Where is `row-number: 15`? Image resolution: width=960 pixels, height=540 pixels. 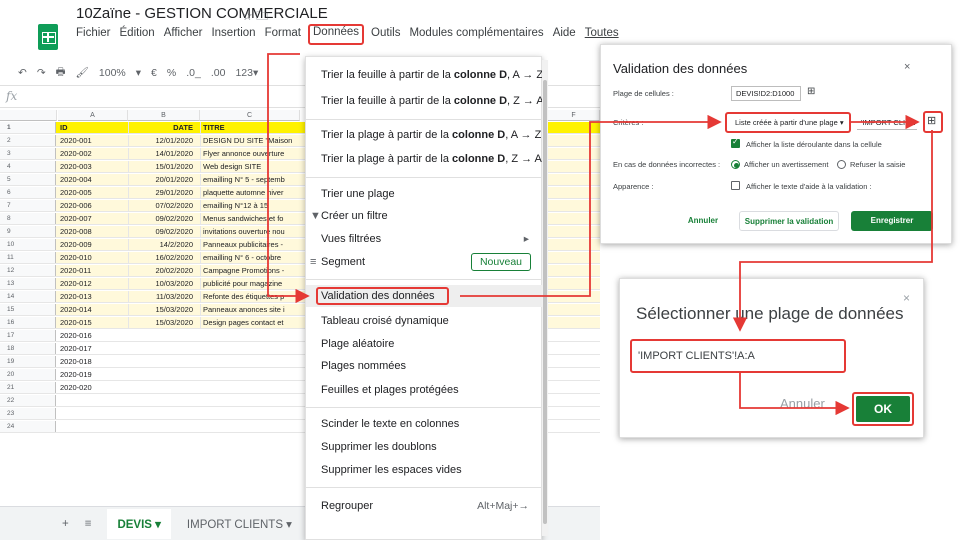
row-number: 15 is located at coordinates (28, 309).